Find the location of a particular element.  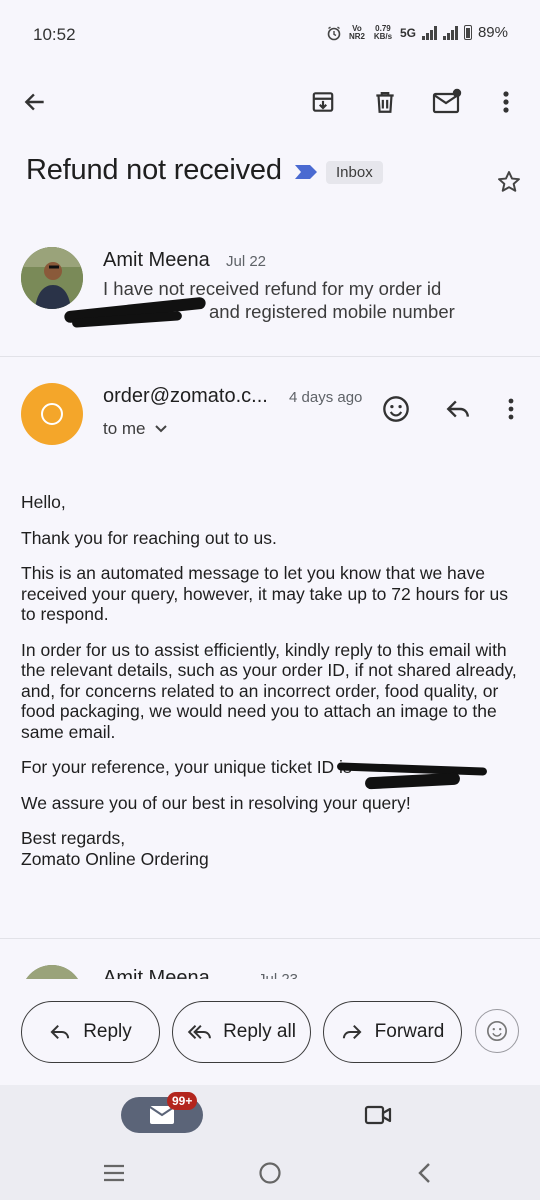

body-greeting: Hello, is located at coordinates (43, 502).